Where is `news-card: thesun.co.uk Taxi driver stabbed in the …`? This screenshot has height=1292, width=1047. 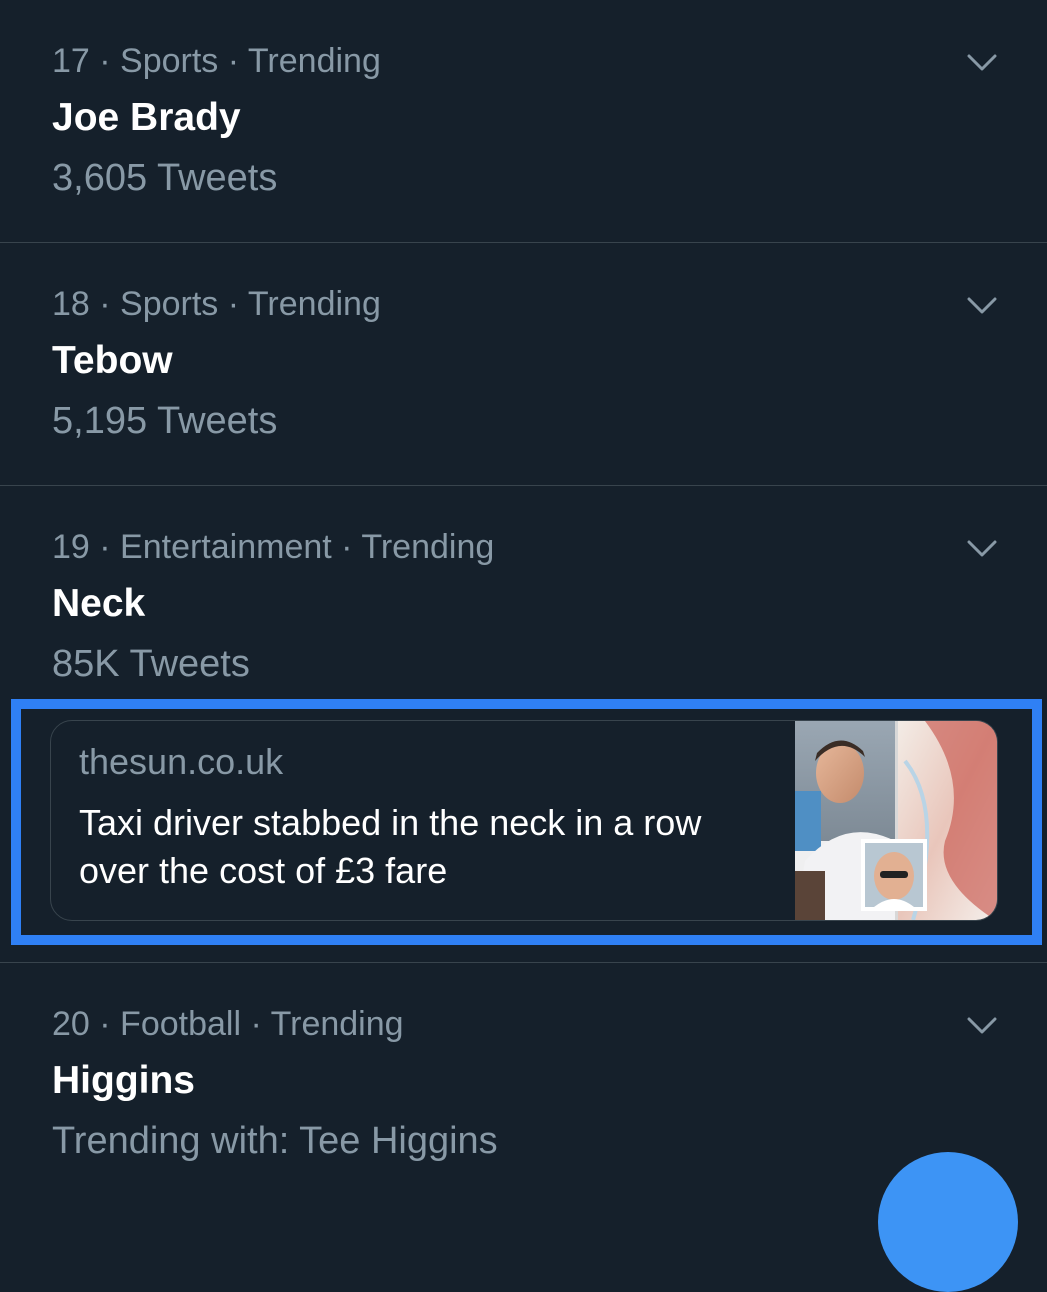
news-card: thesun.co.uk Taxi driver stabbed in the … is located at coordinates (524, 820).